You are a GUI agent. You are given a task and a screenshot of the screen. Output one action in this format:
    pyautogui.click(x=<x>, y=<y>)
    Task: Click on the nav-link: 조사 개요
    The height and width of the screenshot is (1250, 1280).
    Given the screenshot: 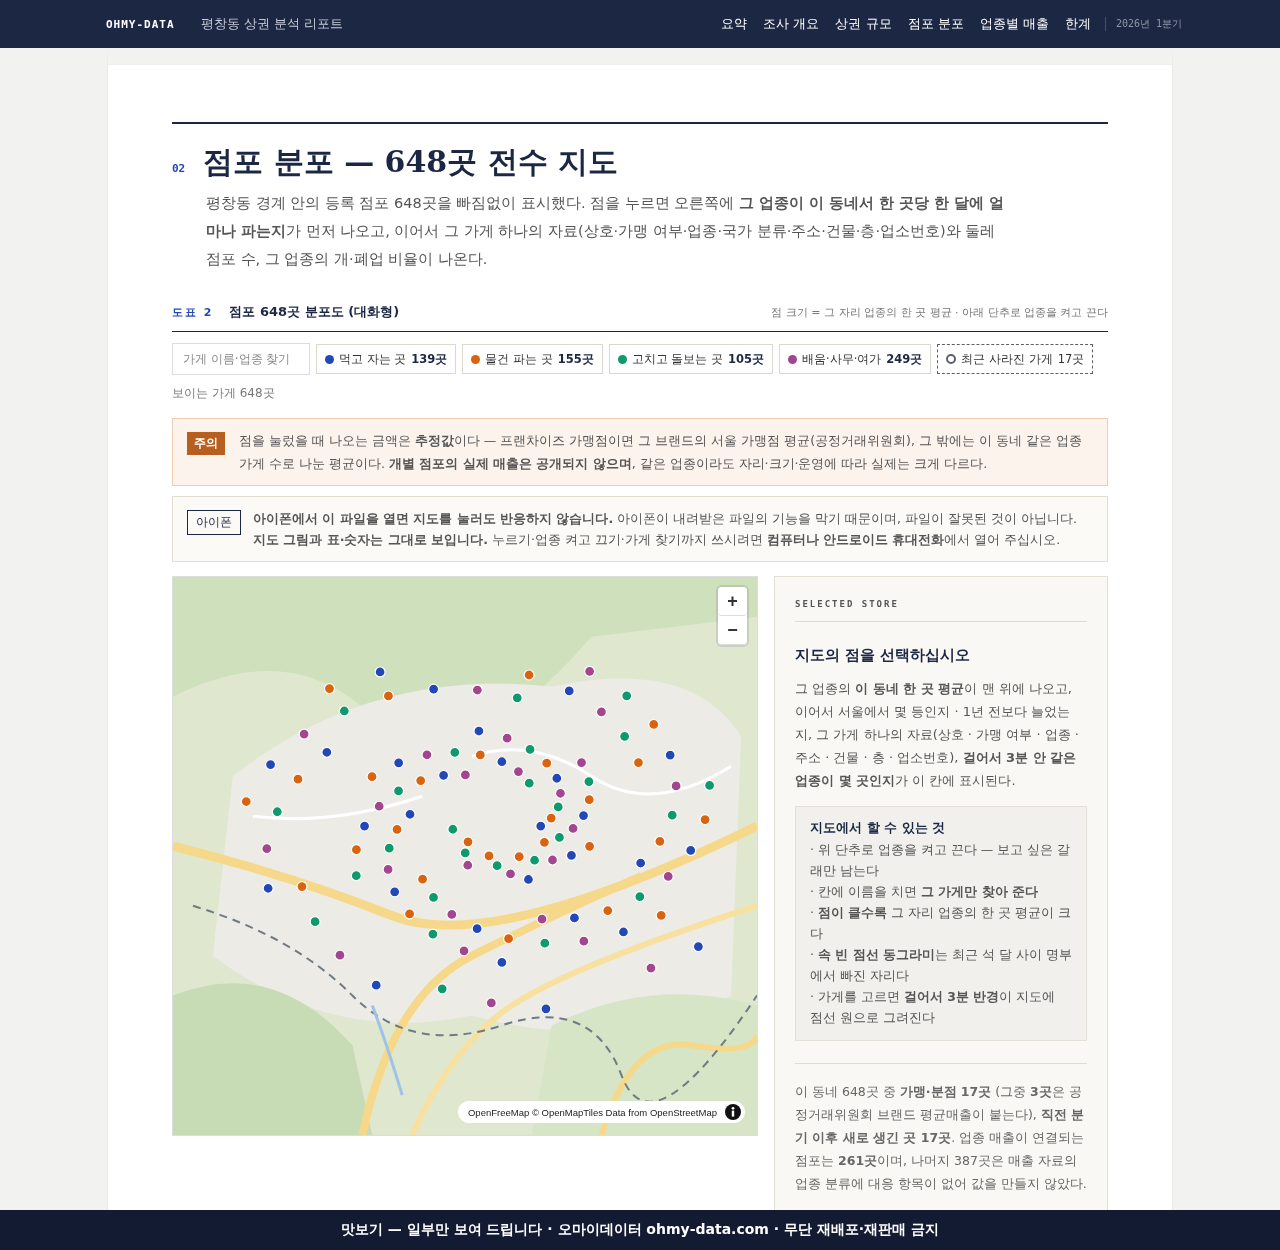 What is the action you would take?
    pyautogui.click(x=791, y=24)
    